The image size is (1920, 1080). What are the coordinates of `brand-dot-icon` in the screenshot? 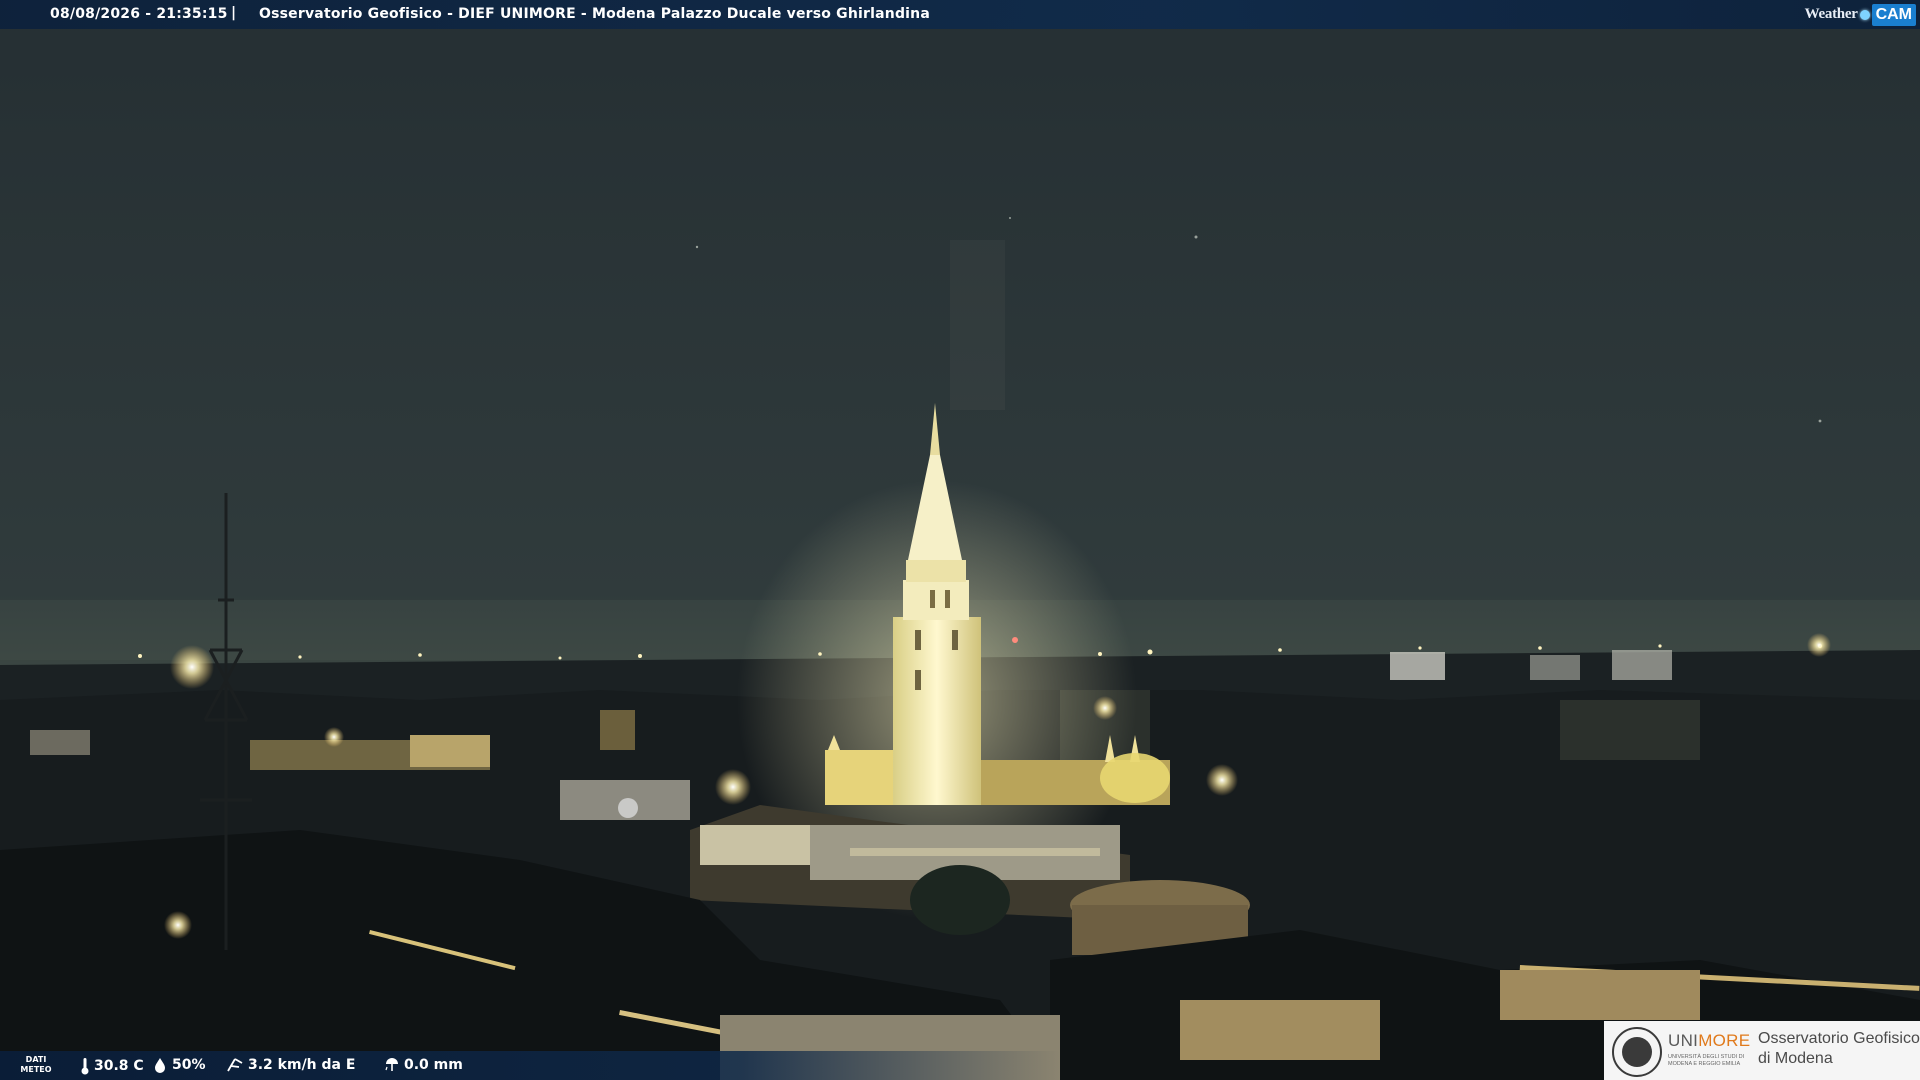 It's located at (1864, 14).